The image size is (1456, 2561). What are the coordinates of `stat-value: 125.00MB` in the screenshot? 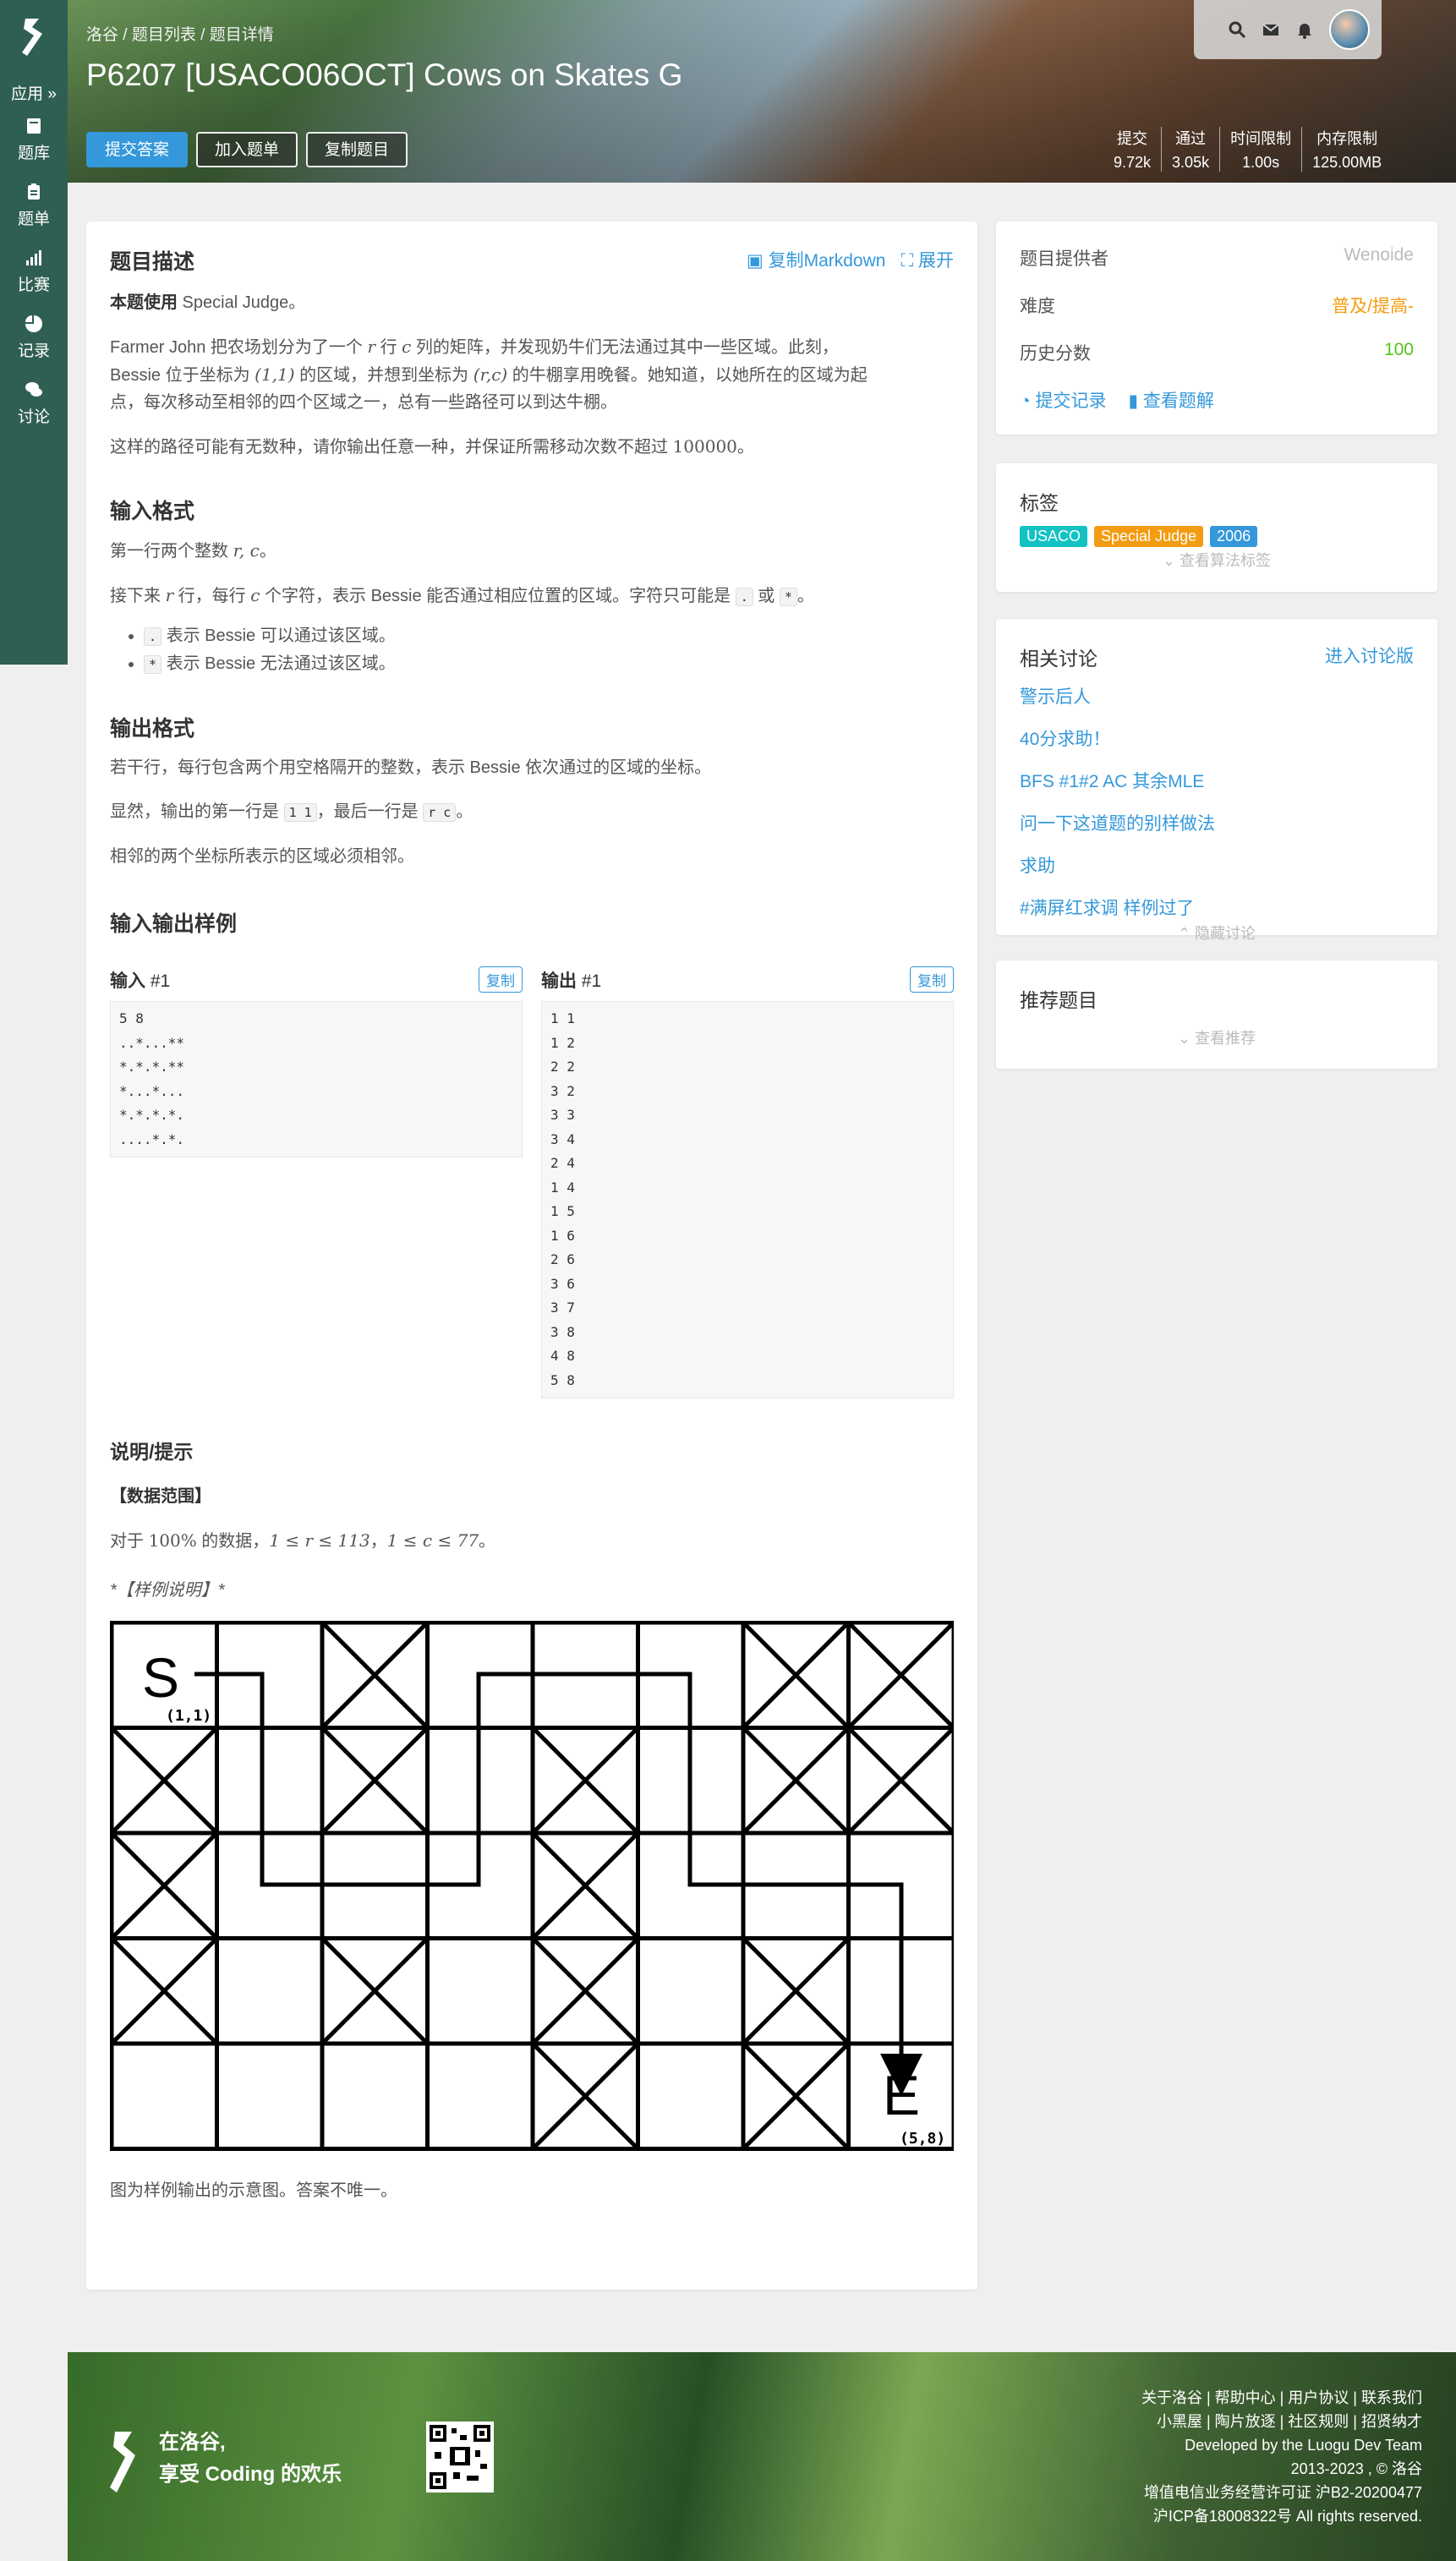 It's located at (1347, 162).